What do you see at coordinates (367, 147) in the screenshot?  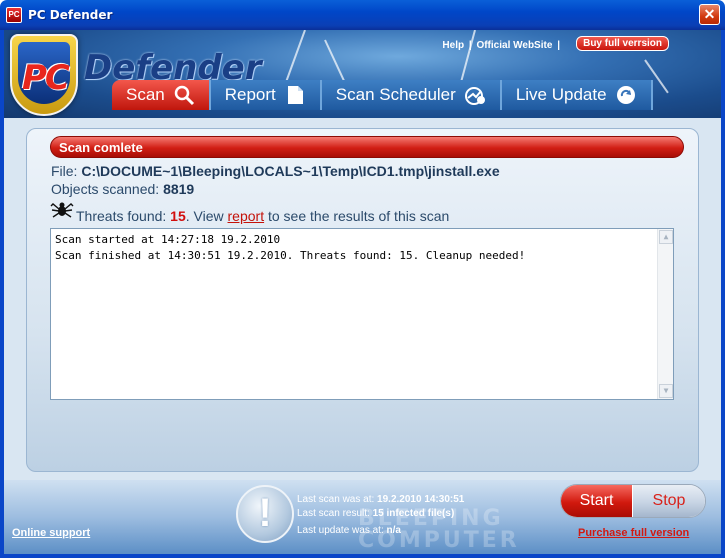 I see `scan-status-banner: Scan comlete` at bounding box center [367, 147].